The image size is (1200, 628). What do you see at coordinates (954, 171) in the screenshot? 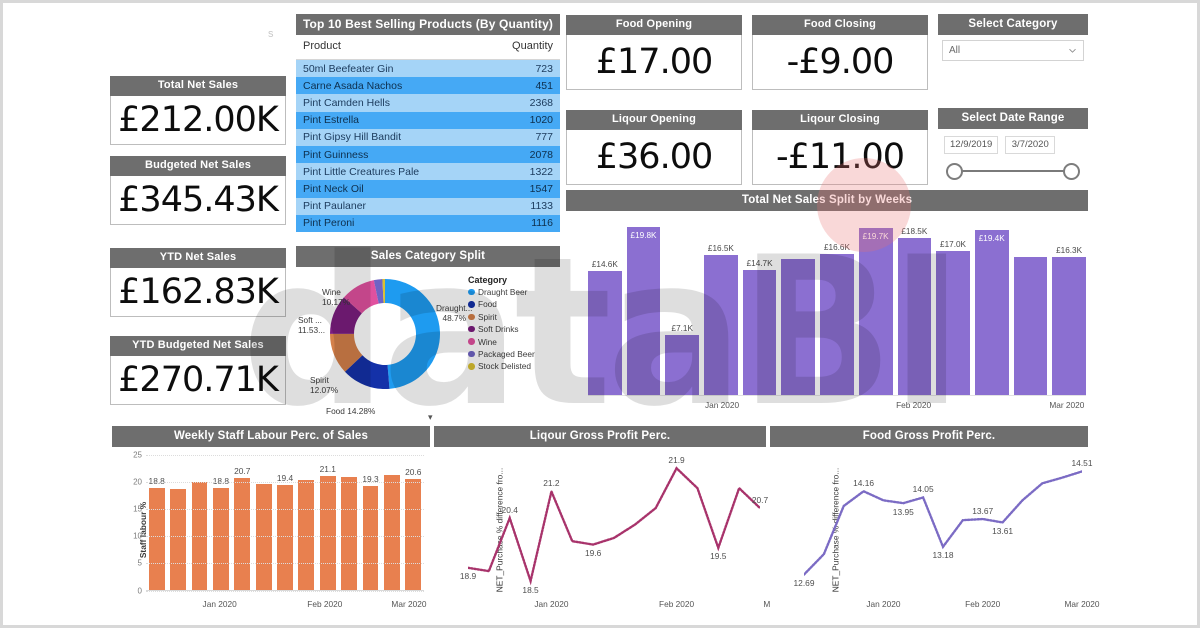
I see `slider-handle-start` at bounding box center [954, 171].